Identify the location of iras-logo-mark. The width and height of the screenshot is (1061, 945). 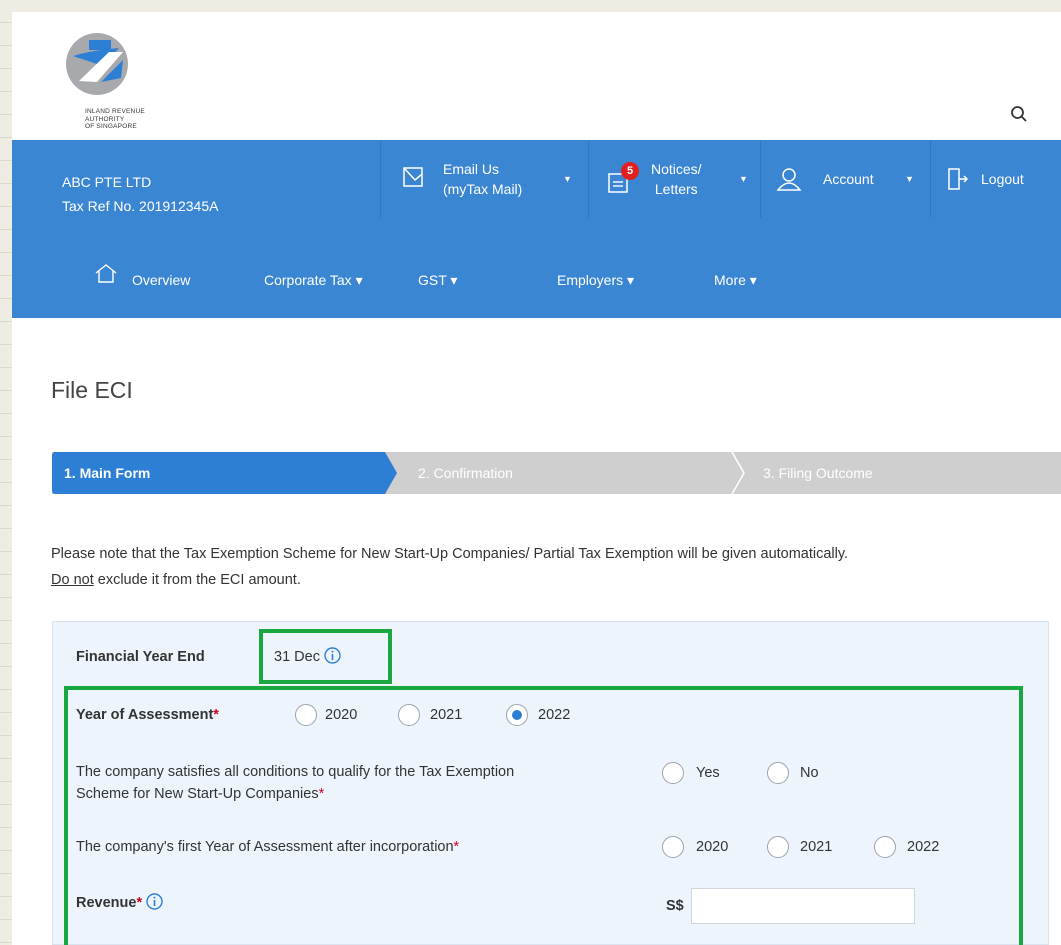
(97, 64).